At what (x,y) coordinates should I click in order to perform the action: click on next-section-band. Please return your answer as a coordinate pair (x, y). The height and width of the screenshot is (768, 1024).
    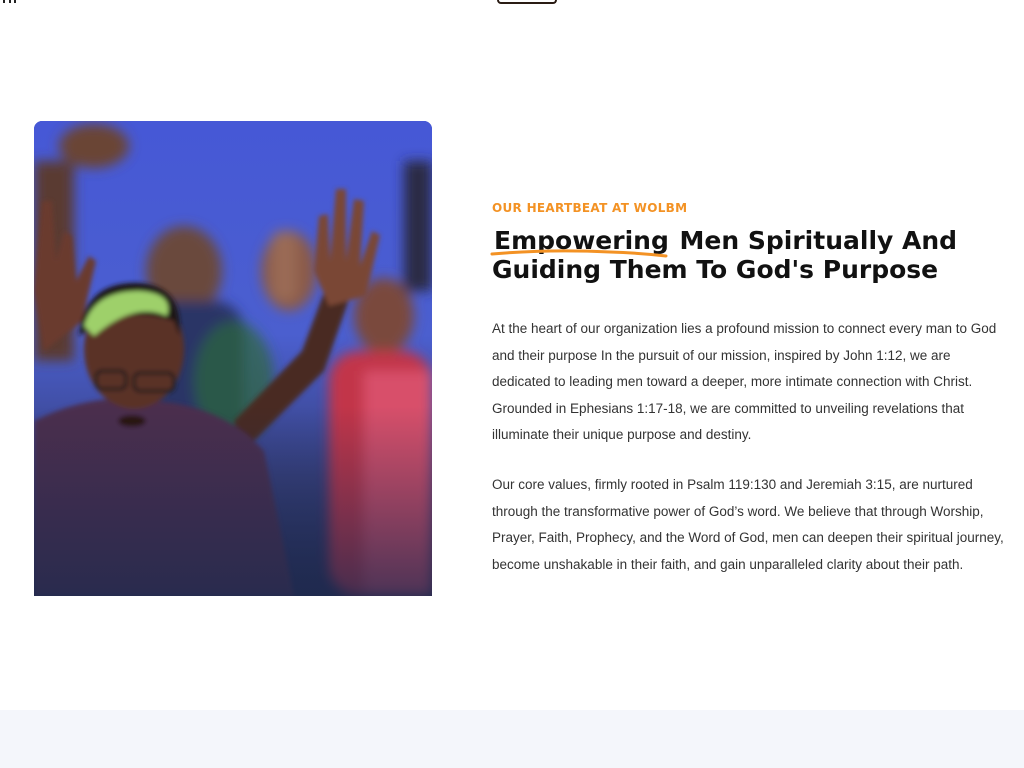
    Looking at the image, I should click on (512, 739).